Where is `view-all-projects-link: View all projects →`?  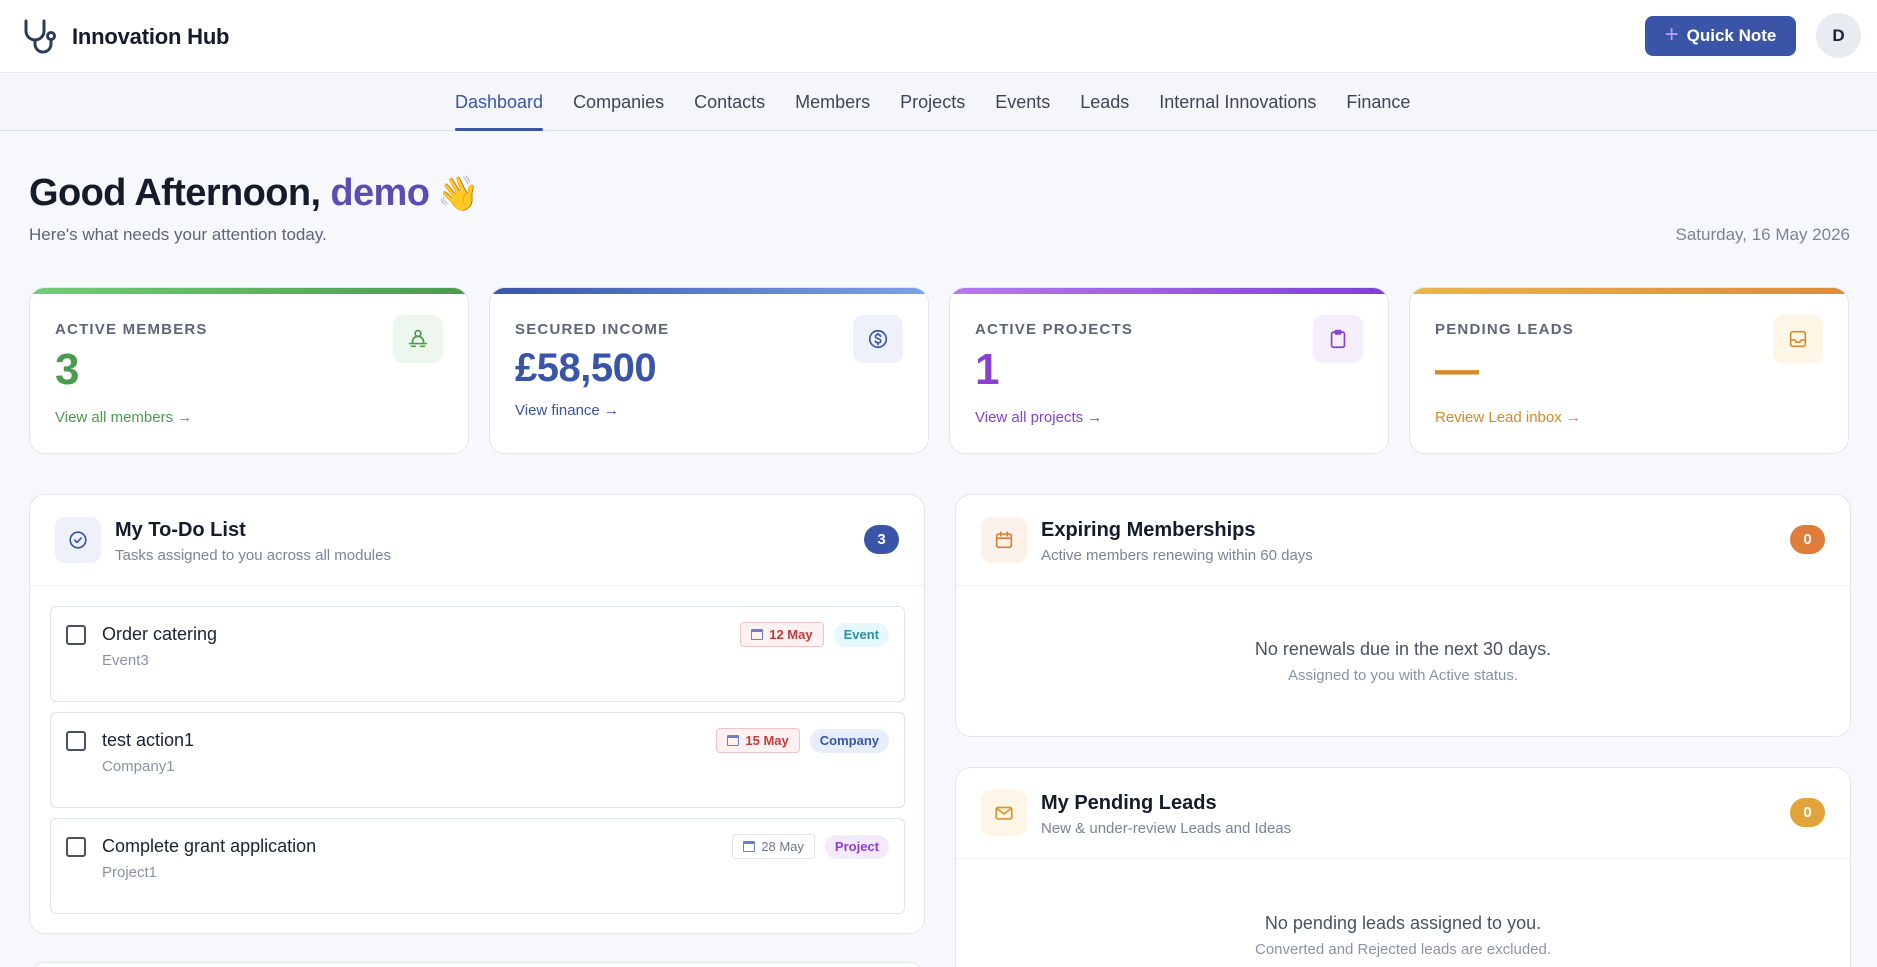
view-all-projects-link: View all projects → is located at coordinates (1038, 417).